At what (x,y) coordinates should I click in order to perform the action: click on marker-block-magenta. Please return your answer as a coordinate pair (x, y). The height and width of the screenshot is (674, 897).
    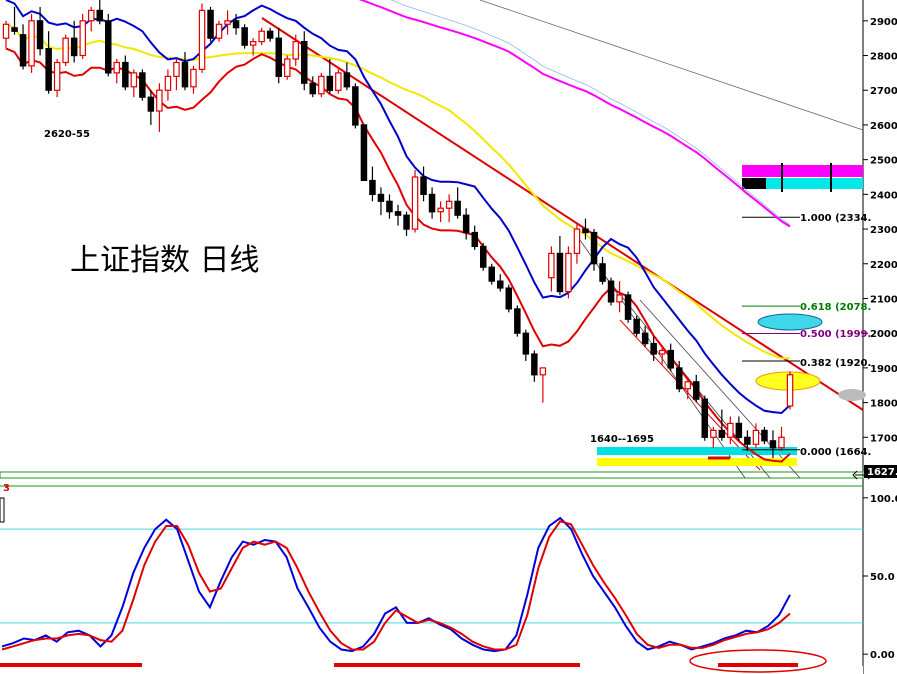
    Looking at the image, I should click on (802, 171).